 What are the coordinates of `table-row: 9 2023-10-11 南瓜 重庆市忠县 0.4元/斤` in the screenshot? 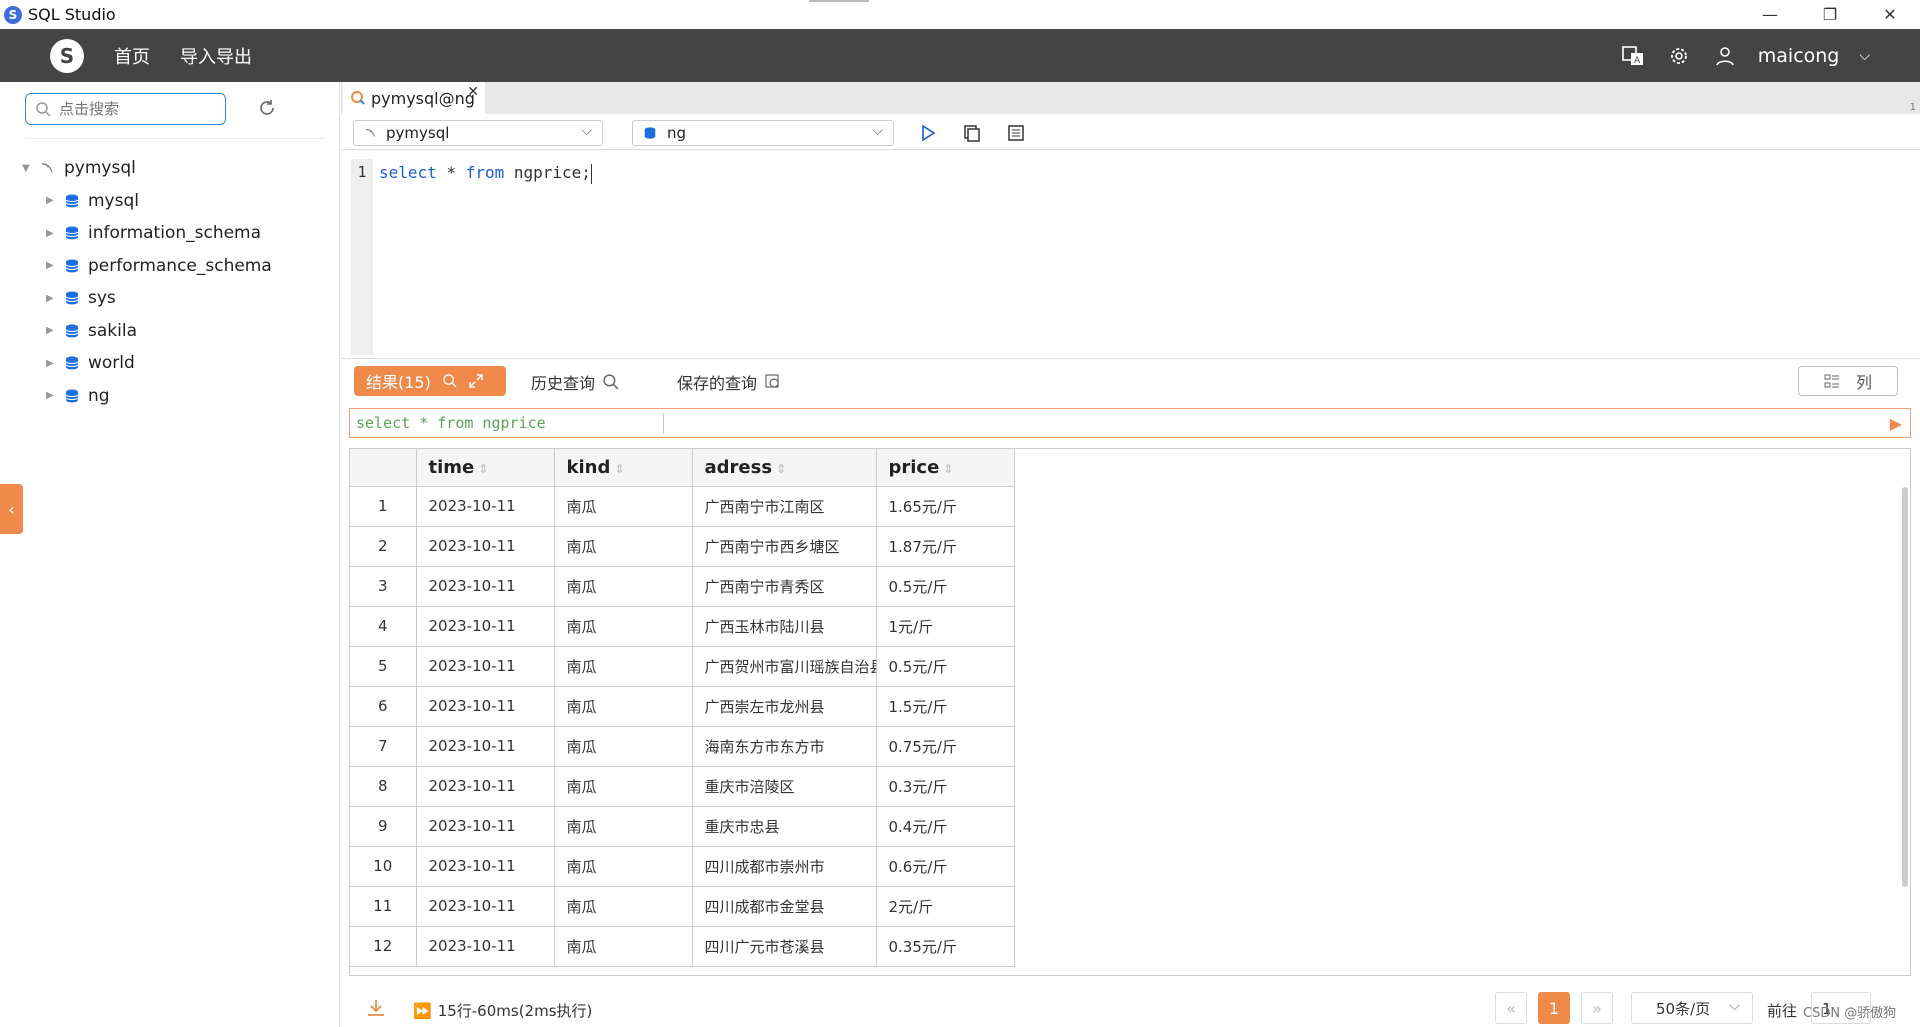 It's located at (682, 826).